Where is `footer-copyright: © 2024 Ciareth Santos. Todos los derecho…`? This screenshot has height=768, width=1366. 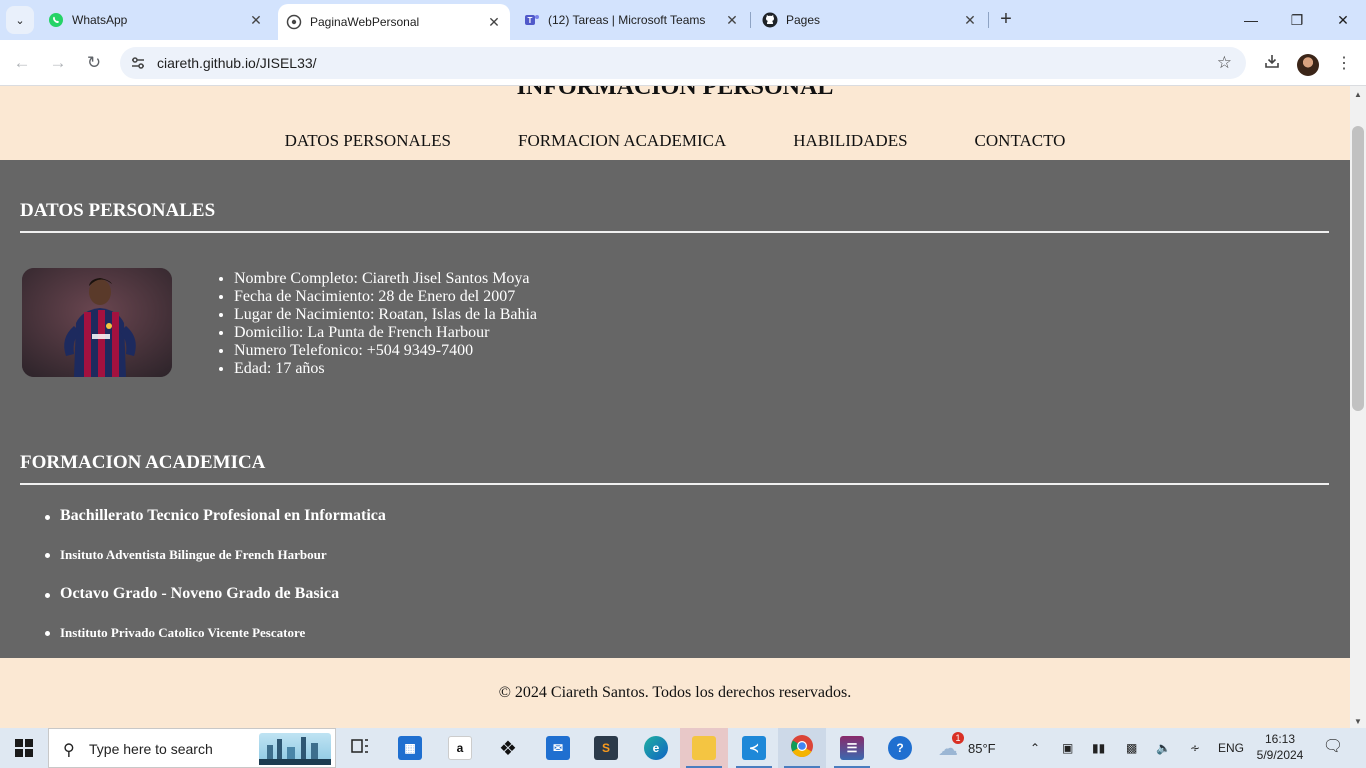
footer-copyright: © 2024 Ciareth Santos. Todos los derecho… is located at coordinates (675, 692).